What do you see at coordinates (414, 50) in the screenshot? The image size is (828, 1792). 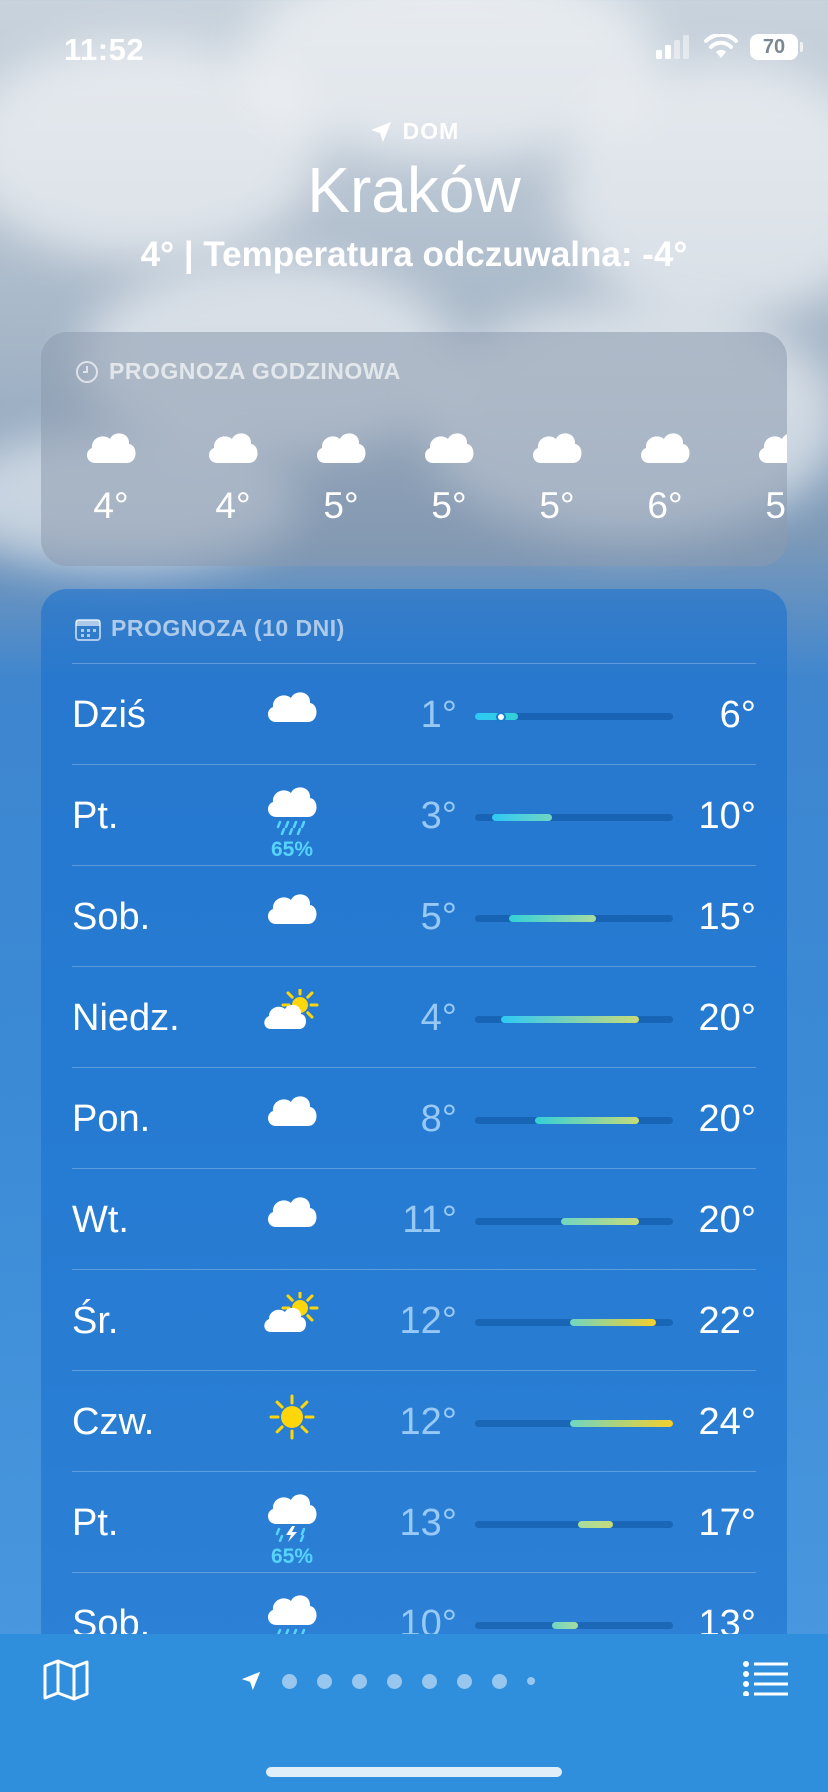 I see `status-bar: 11:52 70` at bounding box center [414, 50].